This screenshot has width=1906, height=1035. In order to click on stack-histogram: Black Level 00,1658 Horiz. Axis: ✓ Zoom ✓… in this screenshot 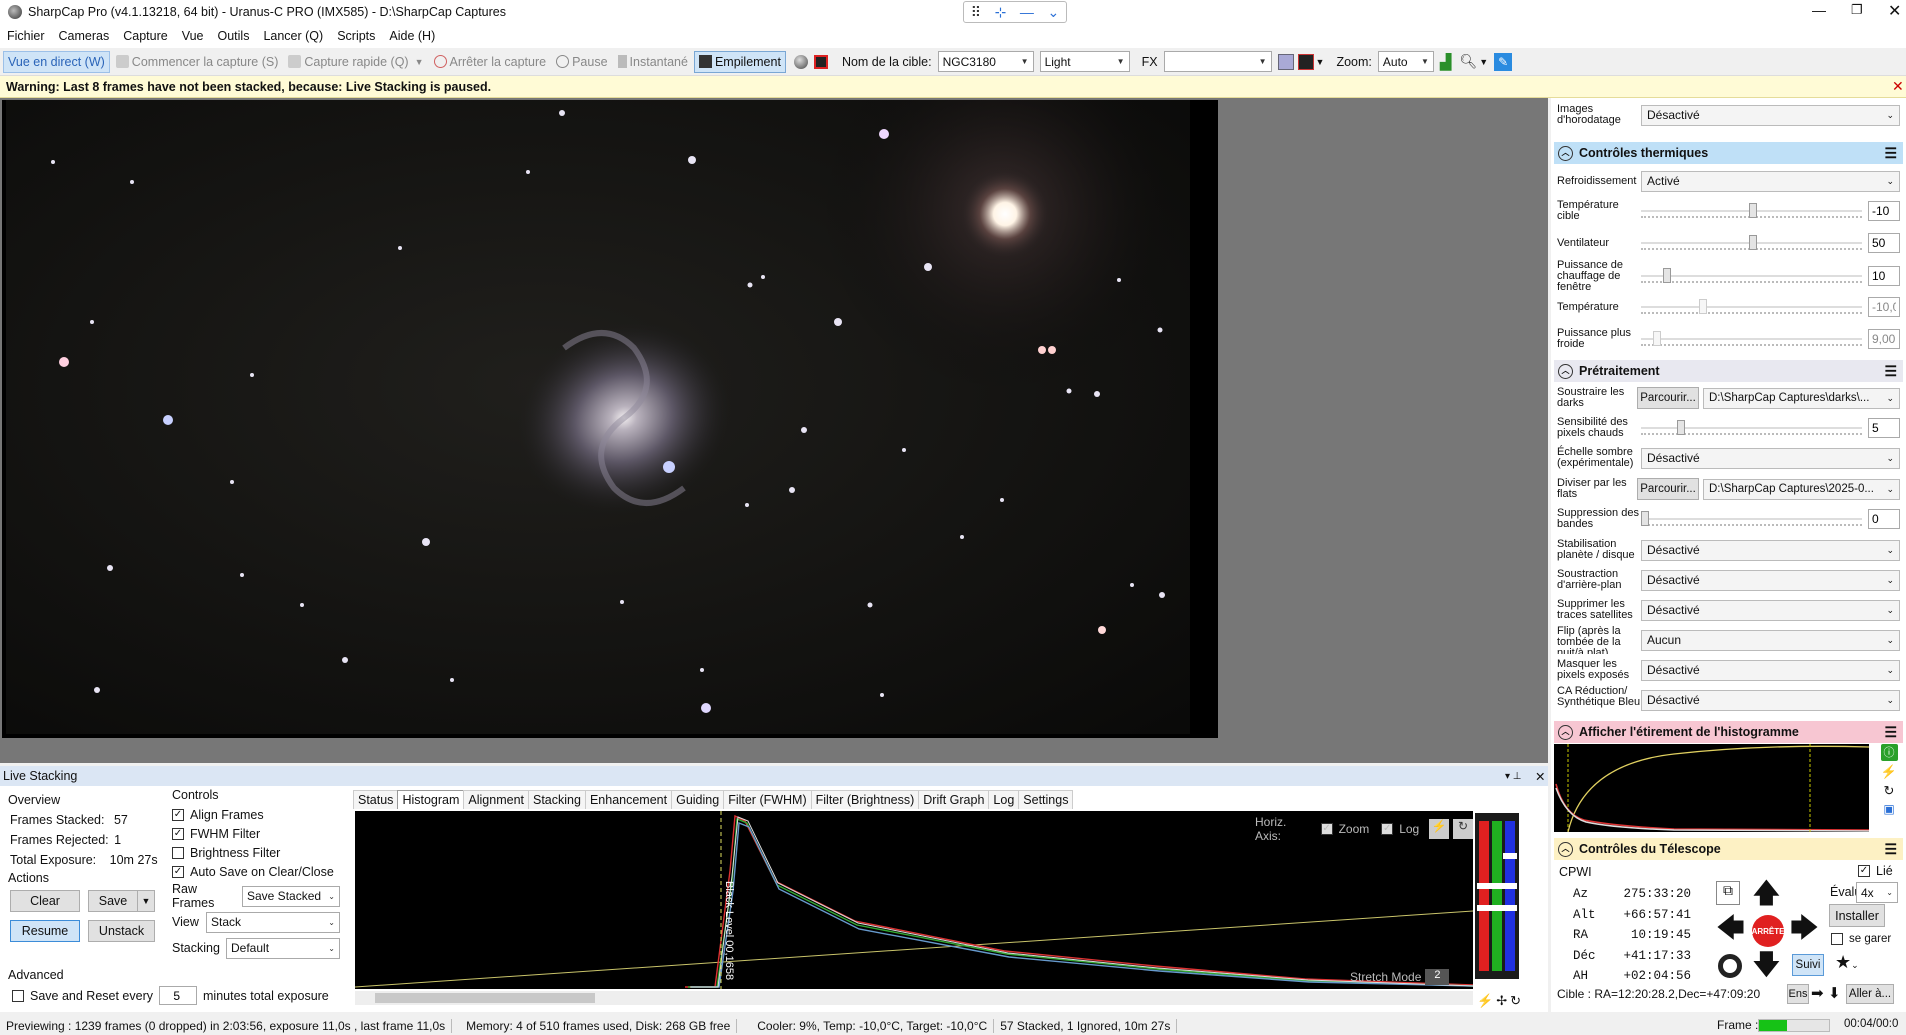, I will do `click(914, 900)`.